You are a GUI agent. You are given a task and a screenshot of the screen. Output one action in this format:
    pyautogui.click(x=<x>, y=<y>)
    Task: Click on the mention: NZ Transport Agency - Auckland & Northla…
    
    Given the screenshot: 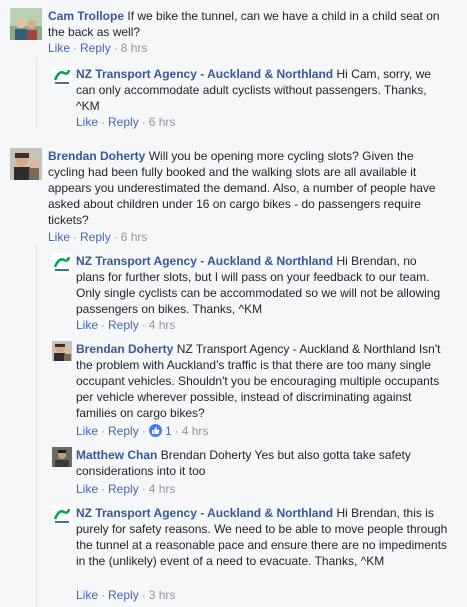 What is the action you would take?
    pyautogui.click(x=296, y=349)
    